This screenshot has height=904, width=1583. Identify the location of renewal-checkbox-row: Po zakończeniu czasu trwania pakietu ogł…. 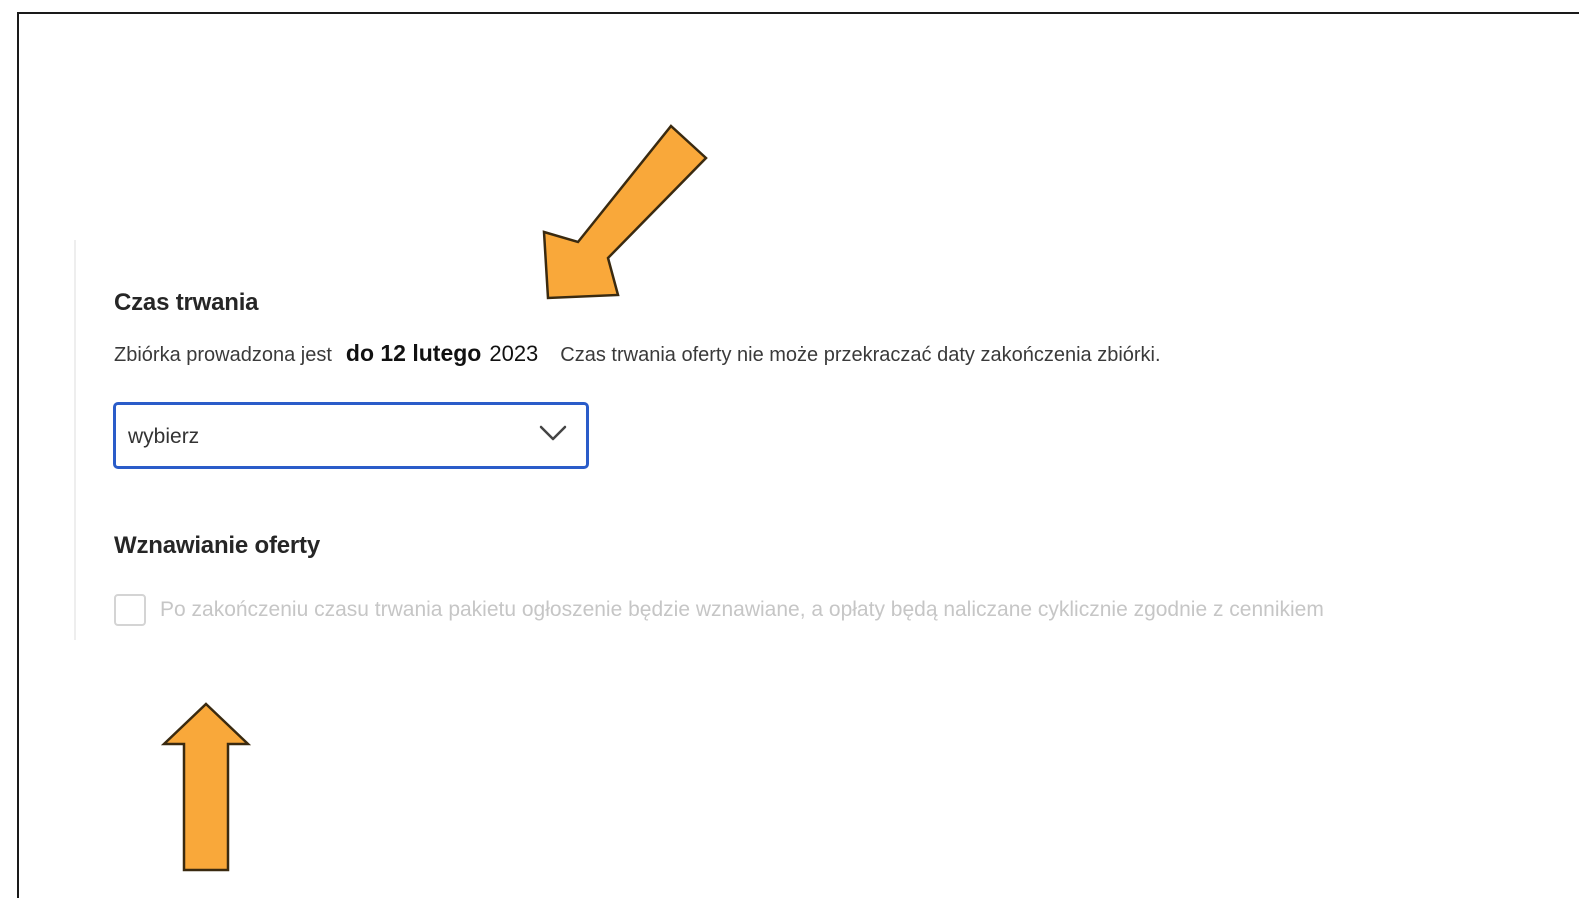
(719, 610).